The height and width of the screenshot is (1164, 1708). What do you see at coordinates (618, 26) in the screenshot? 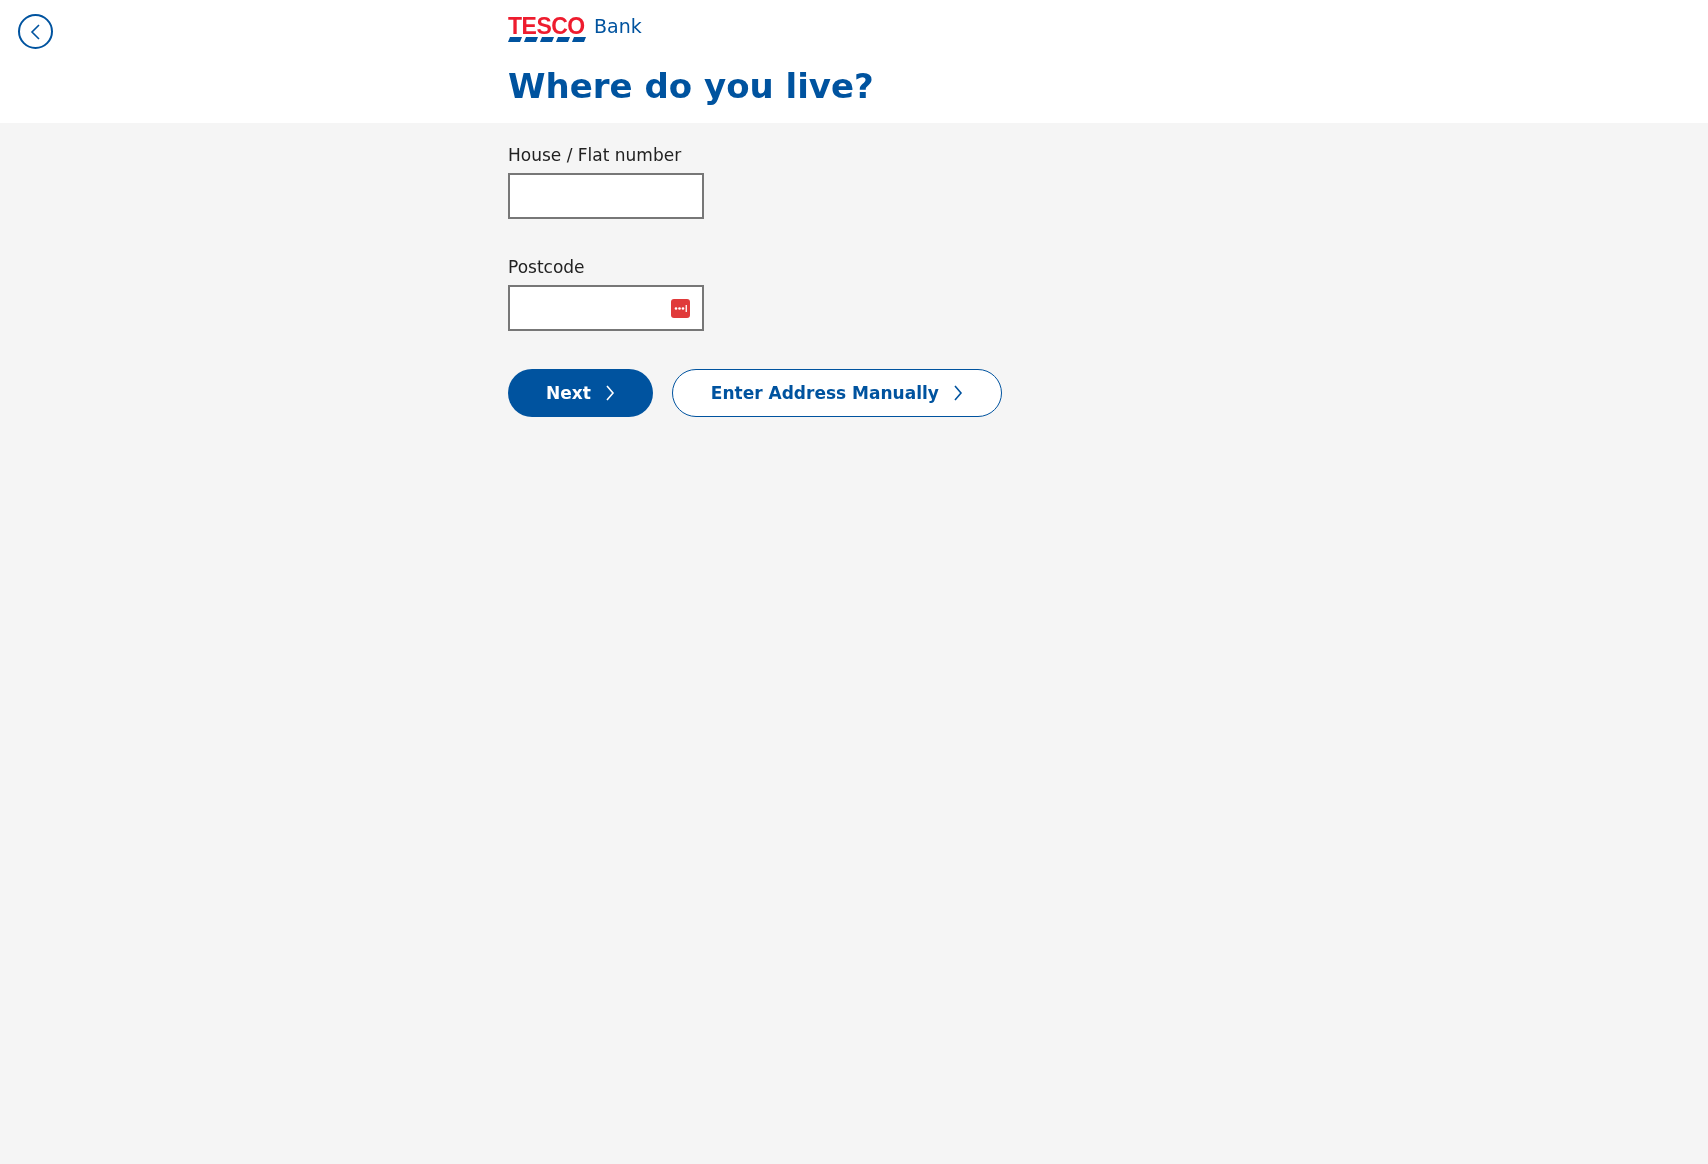
I see `logo-text: Bank` at bounding box center [618, 26].